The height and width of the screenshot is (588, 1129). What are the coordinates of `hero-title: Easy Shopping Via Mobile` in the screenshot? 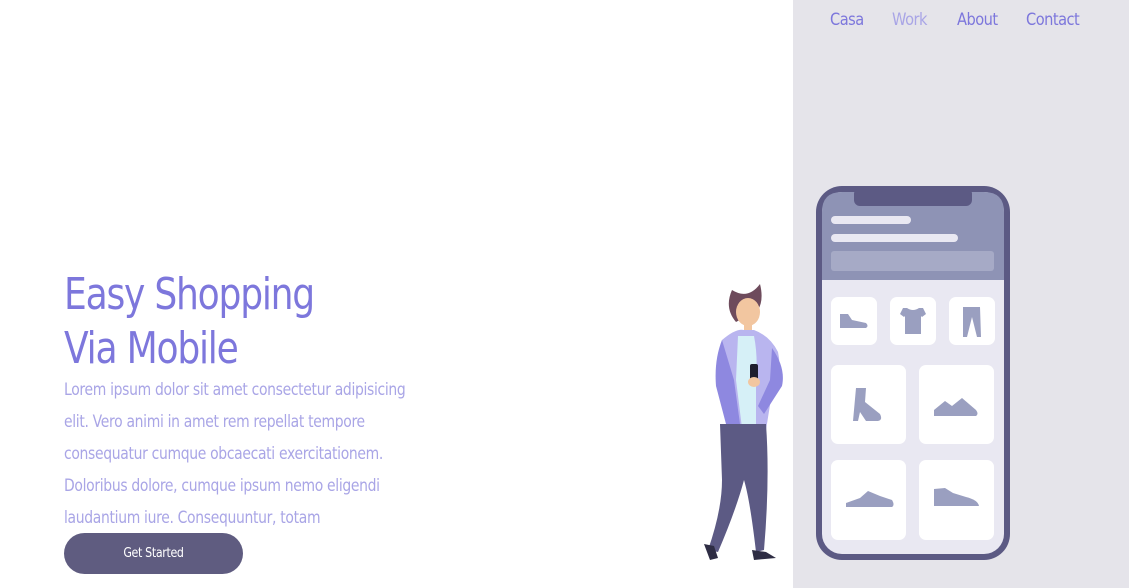 It's located at (189, 322).